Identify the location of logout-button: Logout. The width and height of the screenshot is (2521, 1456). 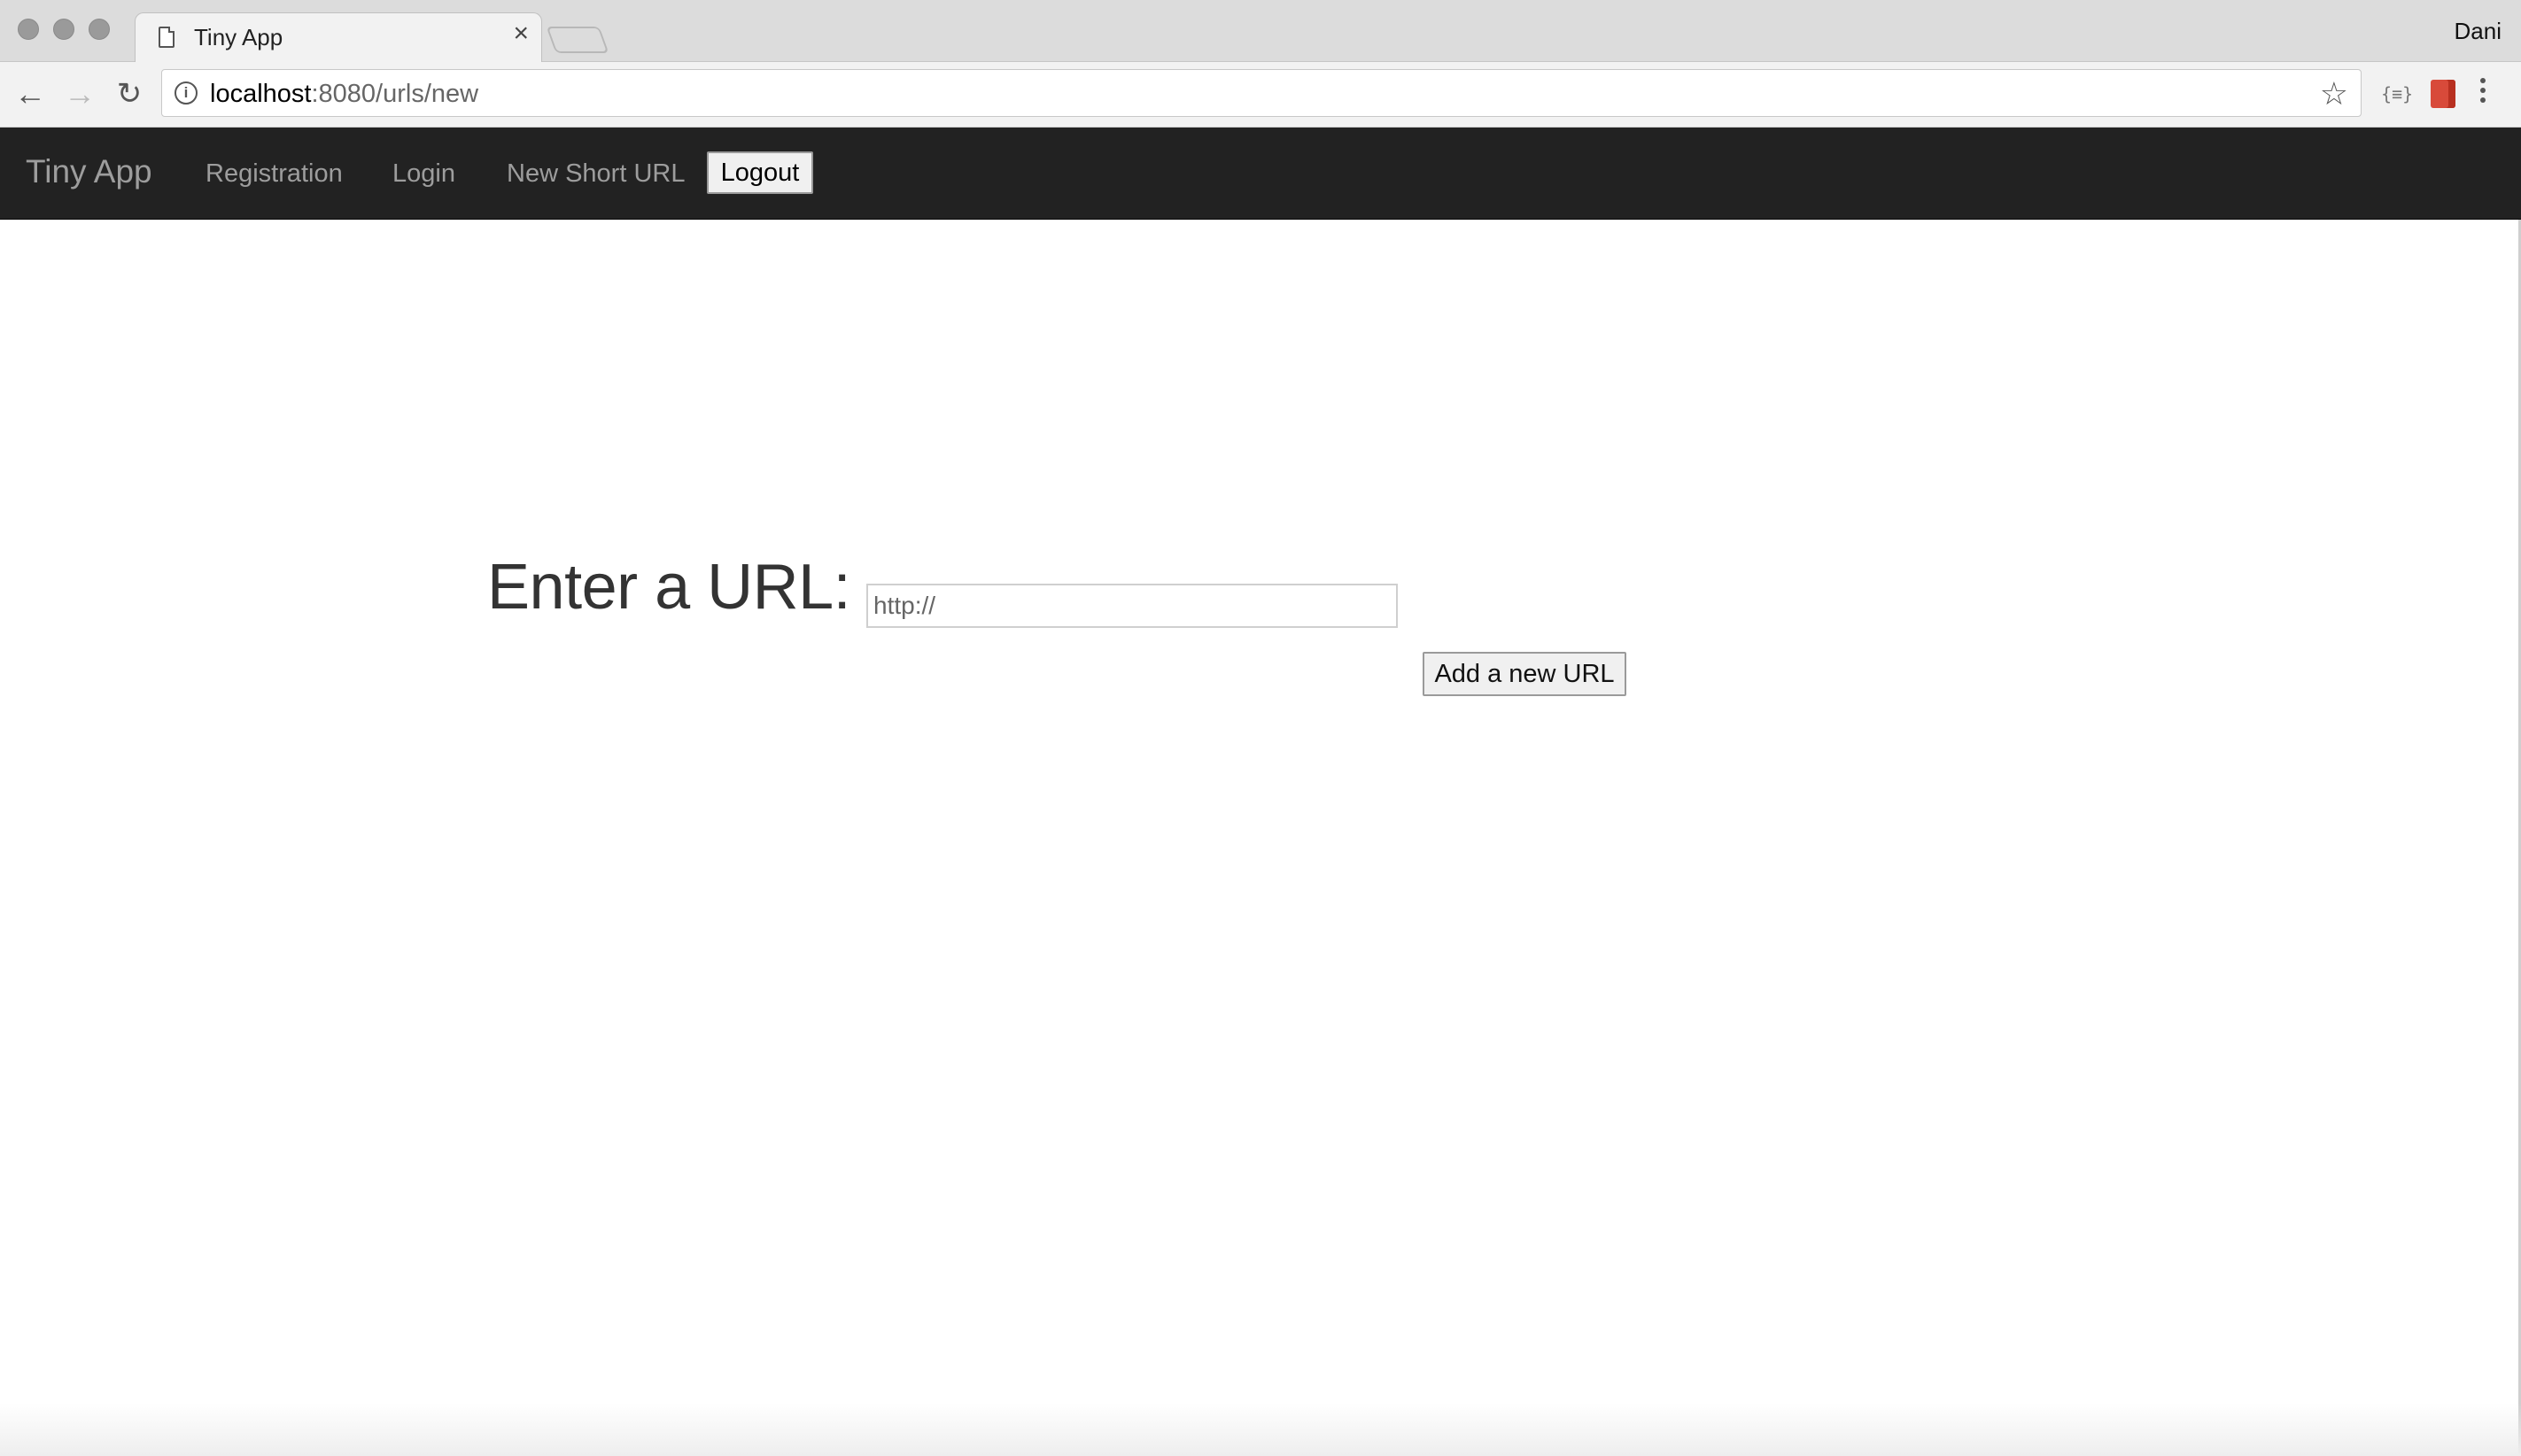
(760, 172).